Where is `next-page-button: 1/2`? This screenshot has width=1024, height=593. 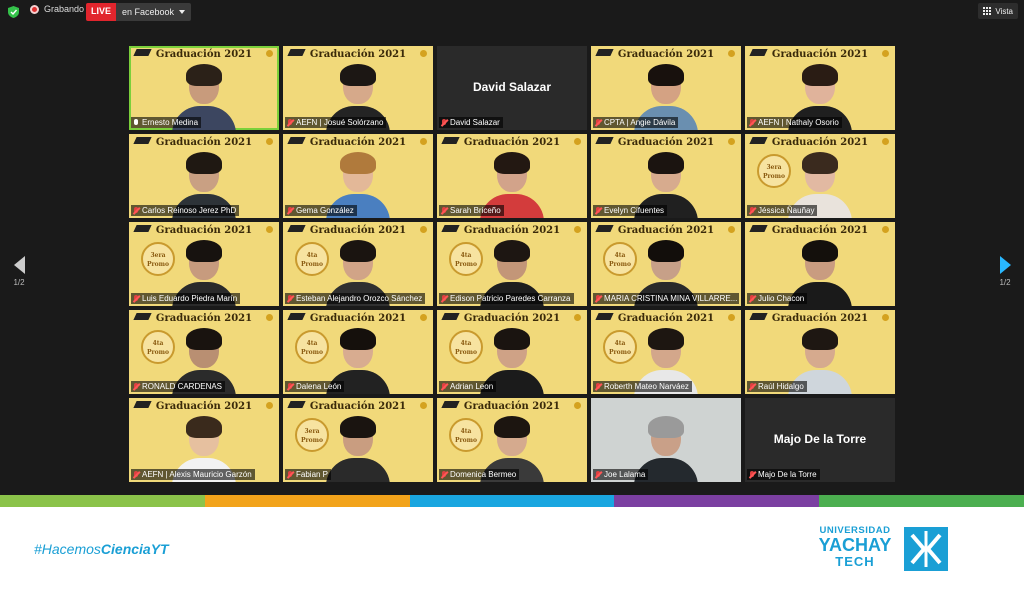 next-page-button: 1/2 is located at coordinates (1005, 271).